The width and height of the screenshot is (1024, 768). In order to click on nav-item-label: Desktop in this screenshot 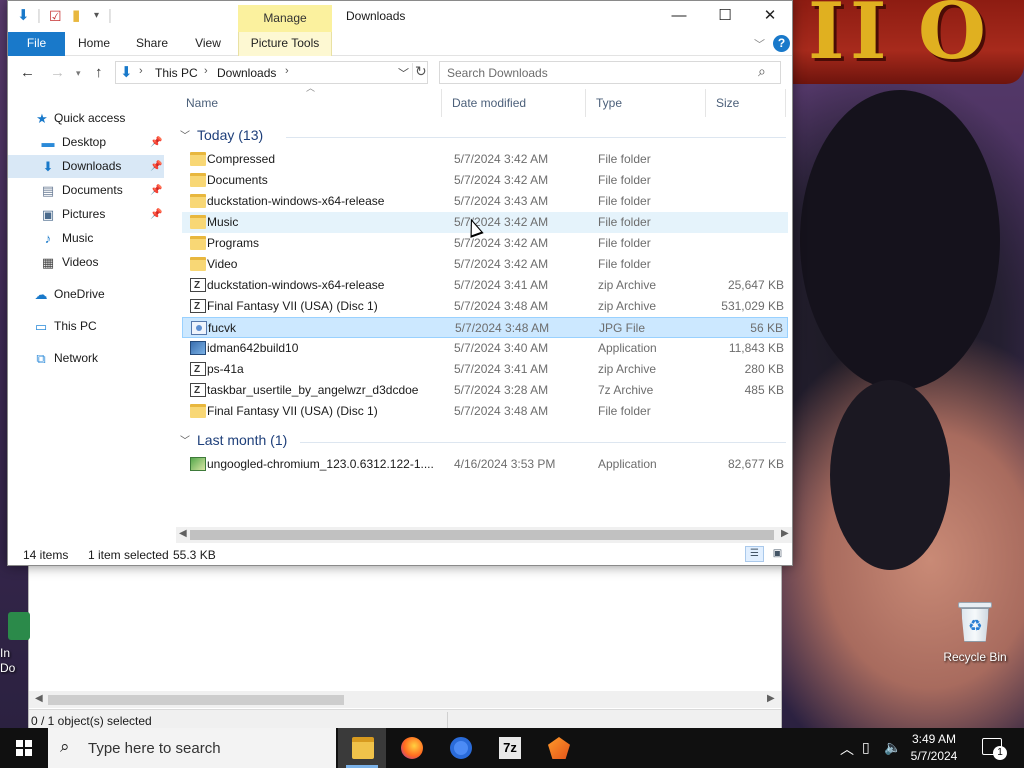, I will do `click(84, 142)`.